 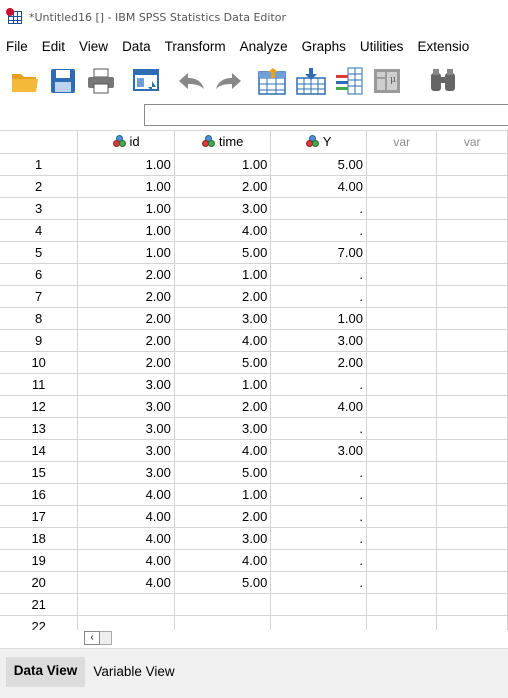 I want to click on row-number: 13, so click(x=39, y=428).